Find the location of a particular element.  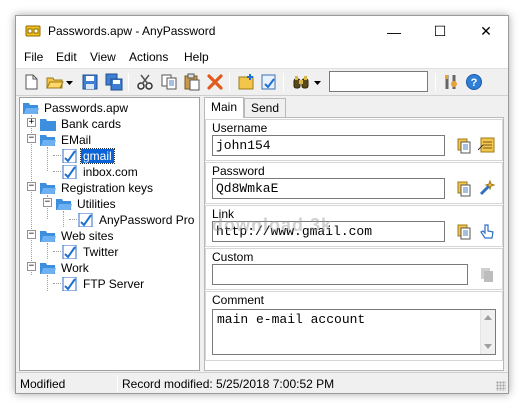

find-dropdown-icon is located at coordinates (317, 82).